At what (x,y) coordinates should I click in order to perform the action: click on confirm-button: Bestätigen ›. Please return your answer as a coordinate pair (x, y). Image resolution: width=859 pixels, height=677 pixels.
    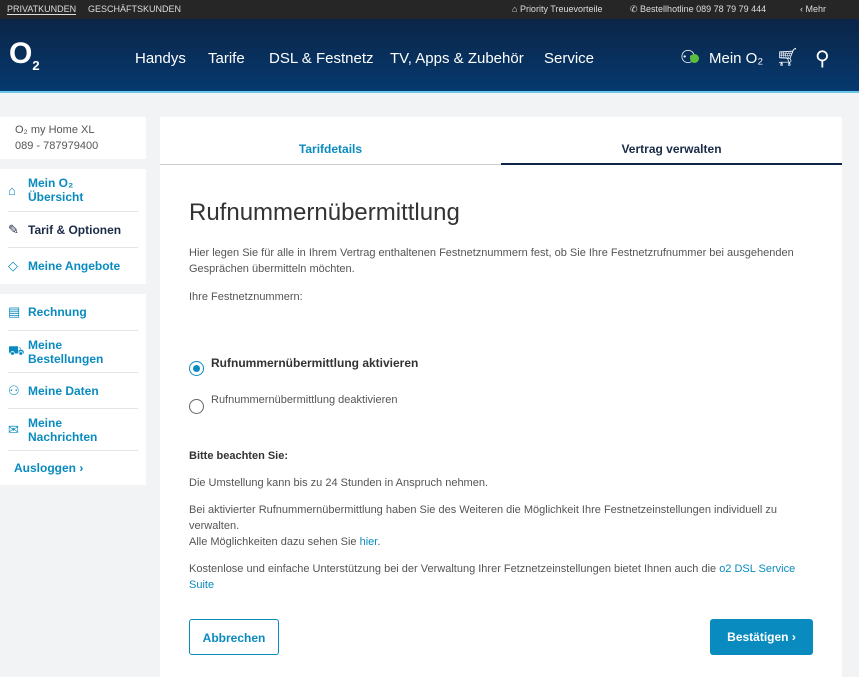
    Looking at the image, I should click on (761, 637).